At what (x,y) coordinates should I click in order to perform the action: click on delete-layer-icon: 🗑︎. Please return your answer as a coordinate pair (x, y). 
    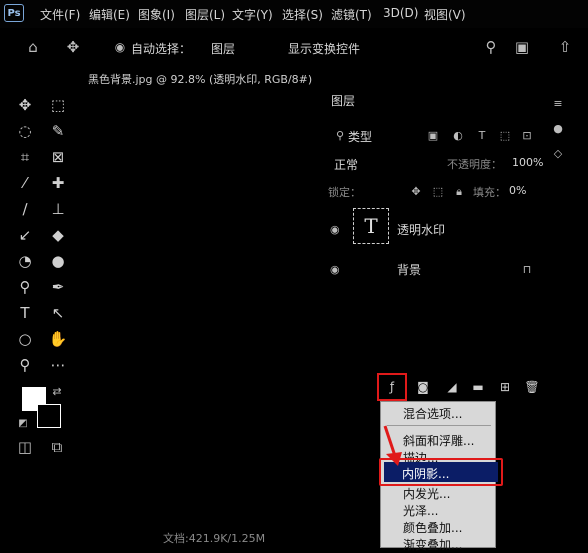
    Looking at the image, I should click on (532, 387).